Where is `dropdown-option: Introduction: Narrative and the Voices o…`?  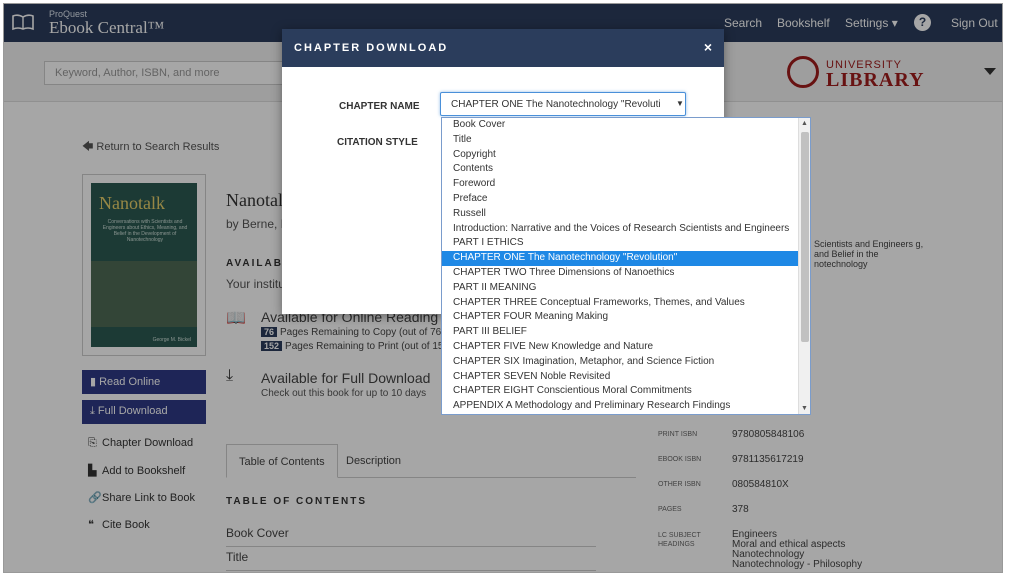
dropdown-option: Introduction: Narrative and the Voices o… is located at coordinates (626, 229).